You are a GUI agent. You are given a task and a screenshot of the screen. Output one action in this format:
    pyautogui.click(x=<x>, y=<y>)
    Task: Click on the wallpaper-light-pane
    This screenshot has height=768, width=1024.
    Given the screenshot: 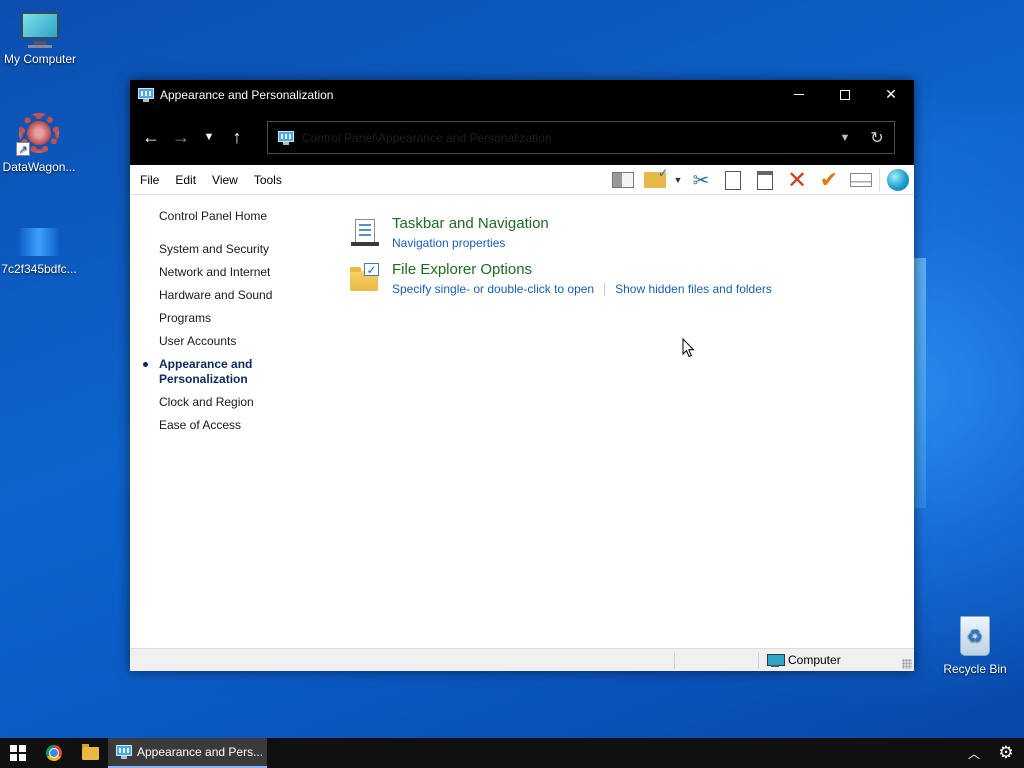 What is the action you would take?
    pyautogui.click(x=920, y=383)
    